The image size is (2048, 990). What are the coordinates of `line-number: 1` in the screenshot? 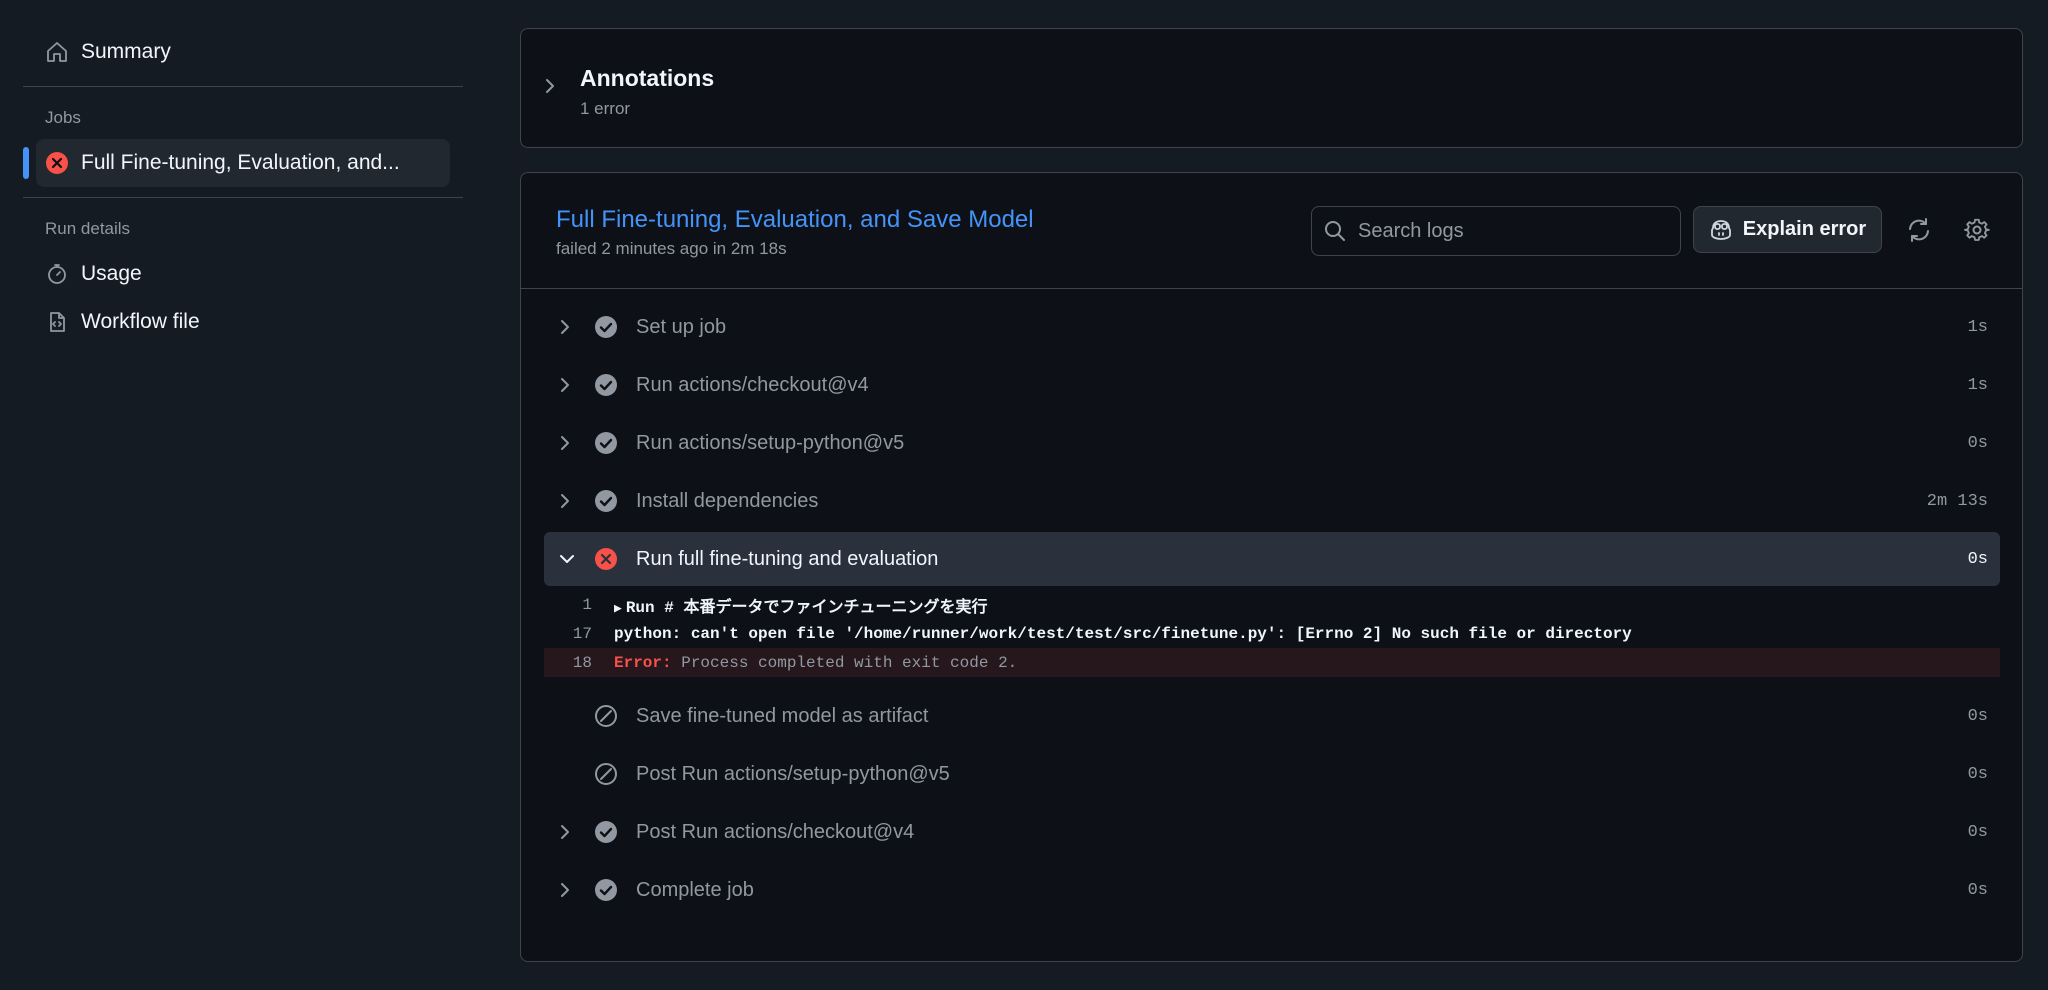 It's located at (579, 605).